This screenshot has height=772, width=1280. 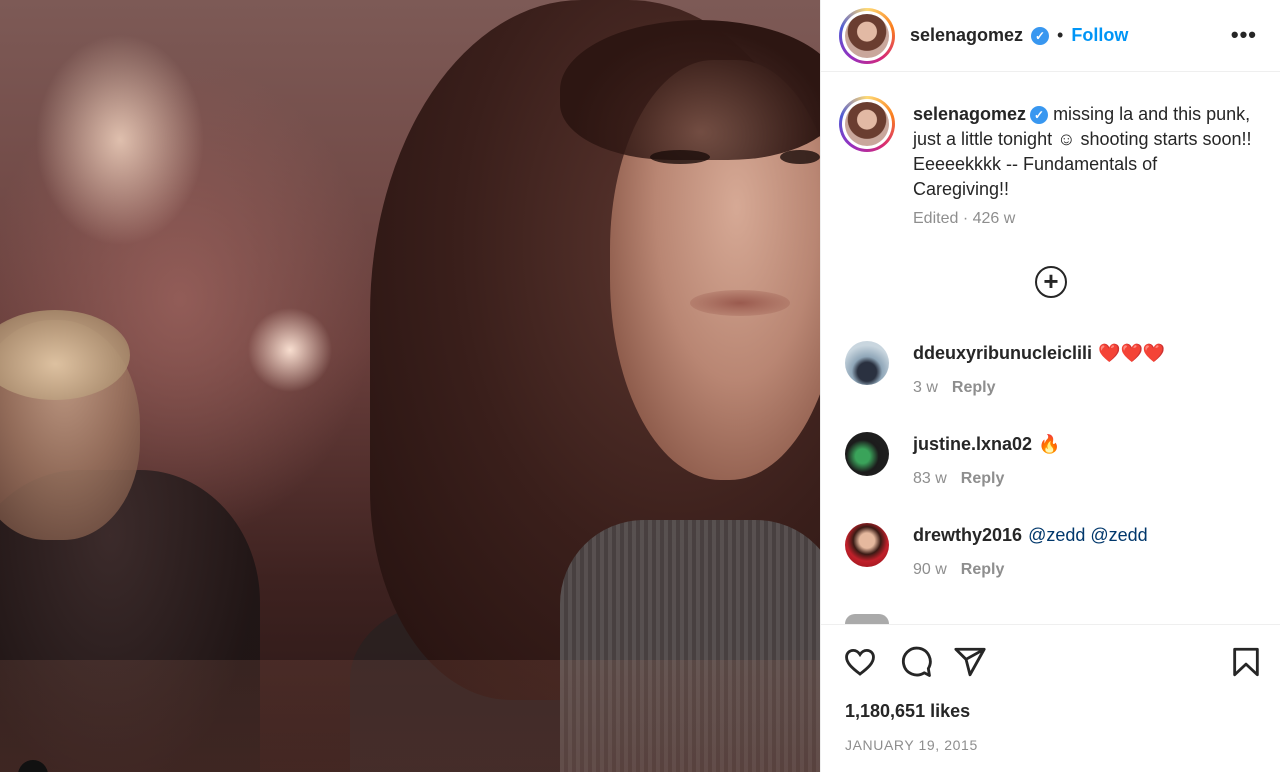 I want to click on post-header: selenagomez ✓ • Follow •••, so click(x=1050, y=36).